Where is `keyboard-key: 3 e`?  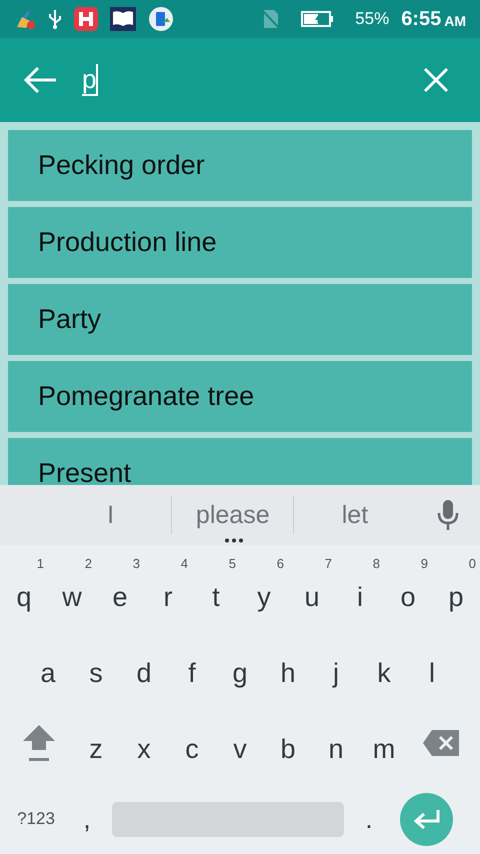 keyboard-key: 3 e is located at coordinates (120, 591).